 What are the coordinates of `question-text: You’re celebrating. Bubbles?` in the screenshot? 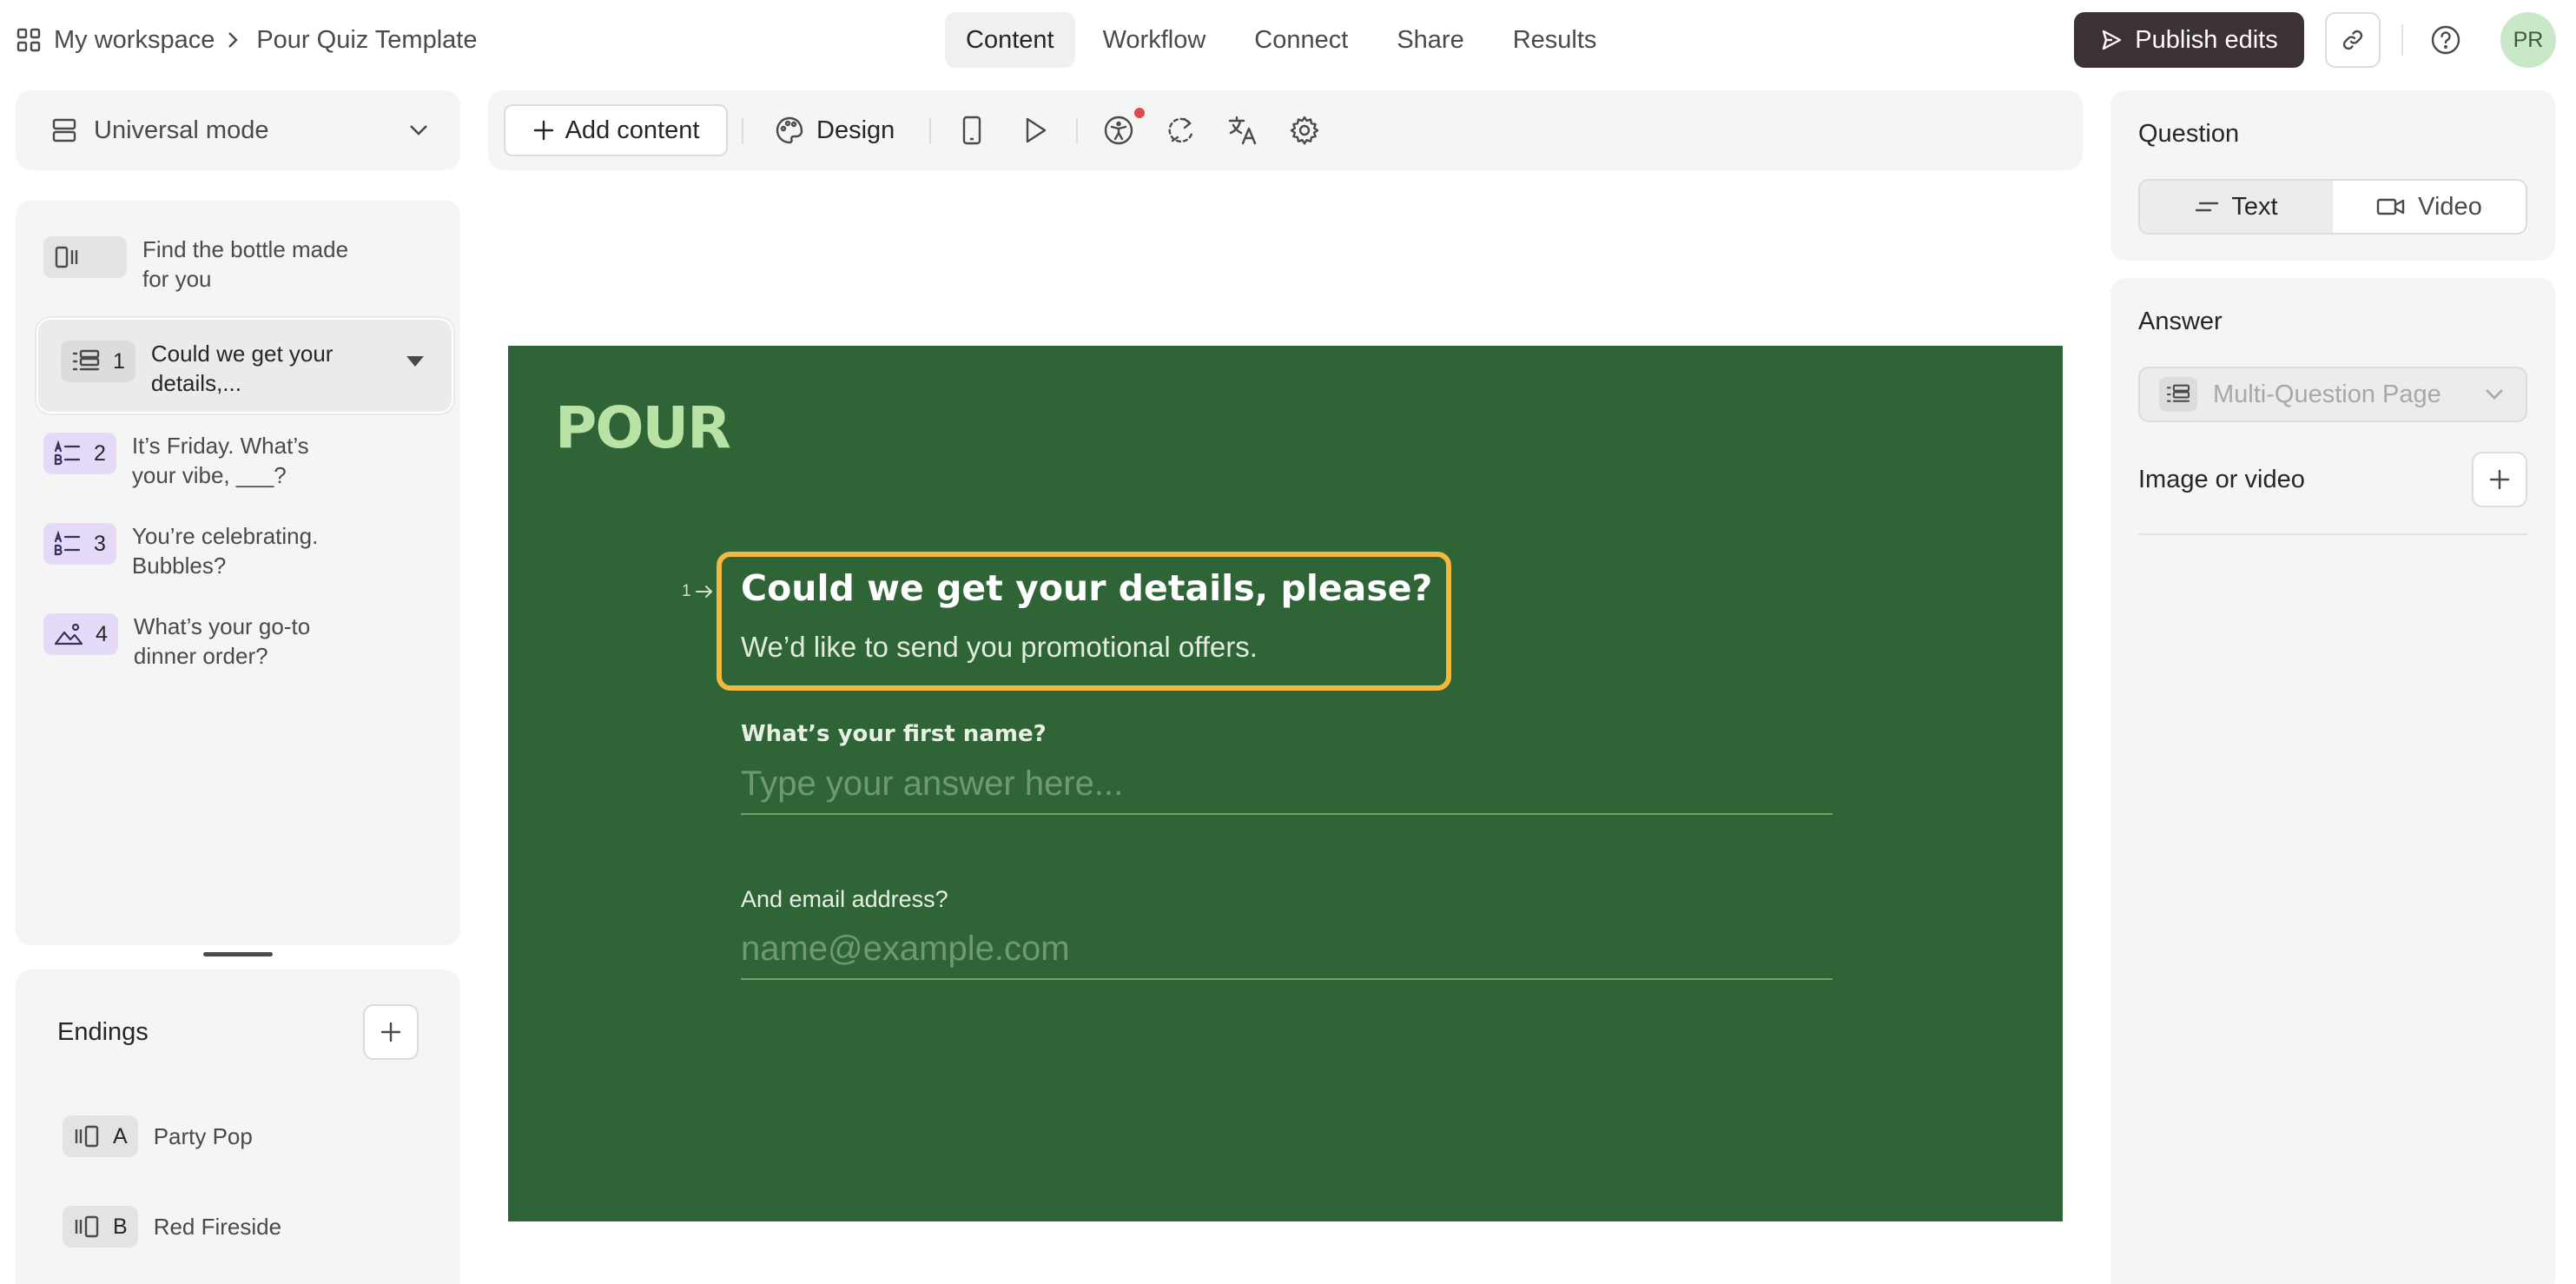 It's located at (225, 551).